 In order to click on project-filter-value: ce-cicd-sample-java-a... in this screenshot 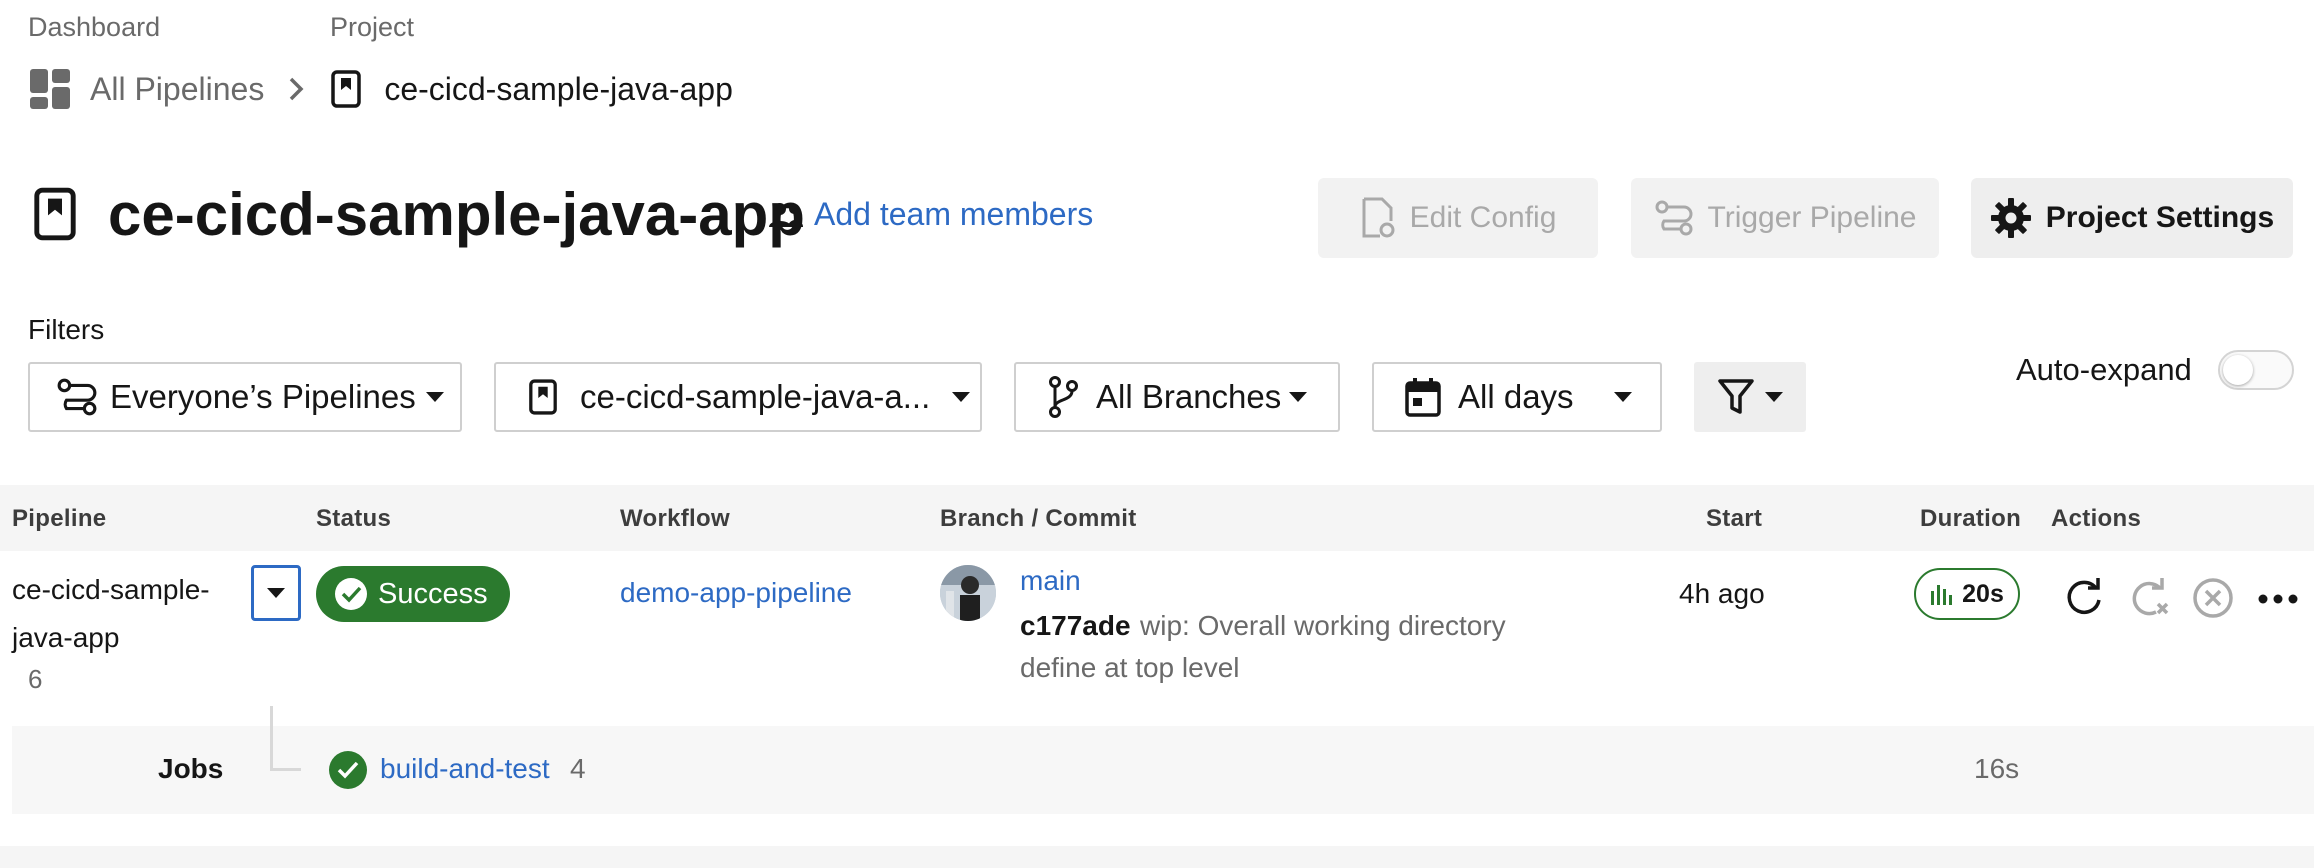, I will do `click(755, 396)`.